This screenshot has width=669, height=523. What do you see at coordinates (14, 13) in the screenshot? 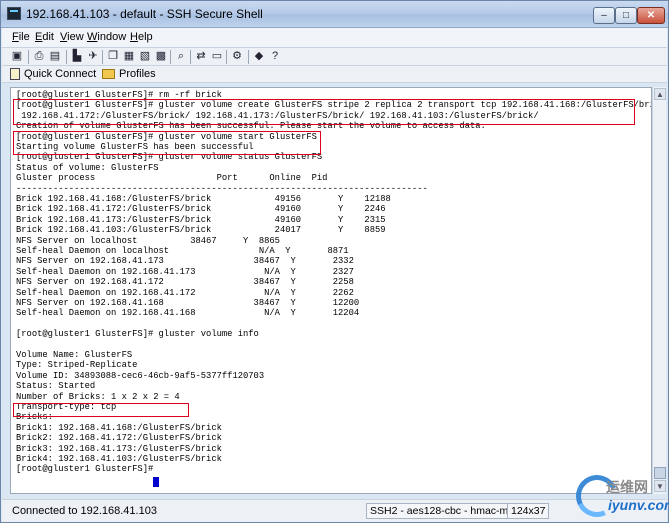
I see `terminal-app-icon` at bounding box center [14, 13].